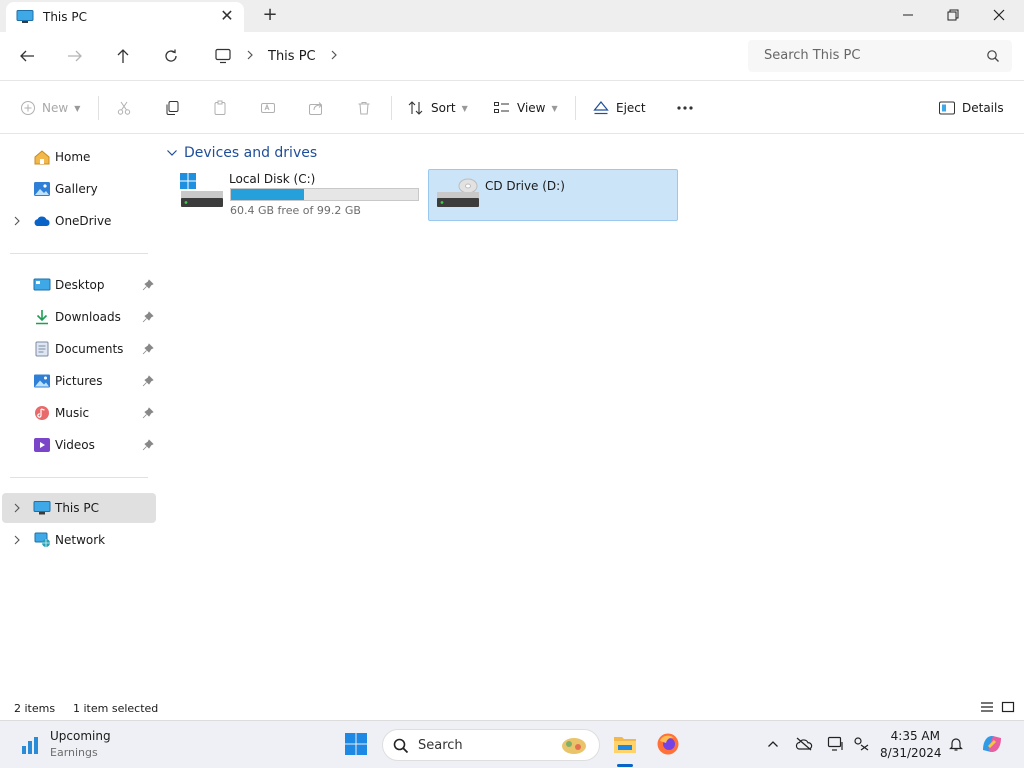 This screenshot has height=768, width=1024. Describe the element at coordinates (79, 317) in the screenshot. I see `sidebar-item-downloads: Downloads` at that location.